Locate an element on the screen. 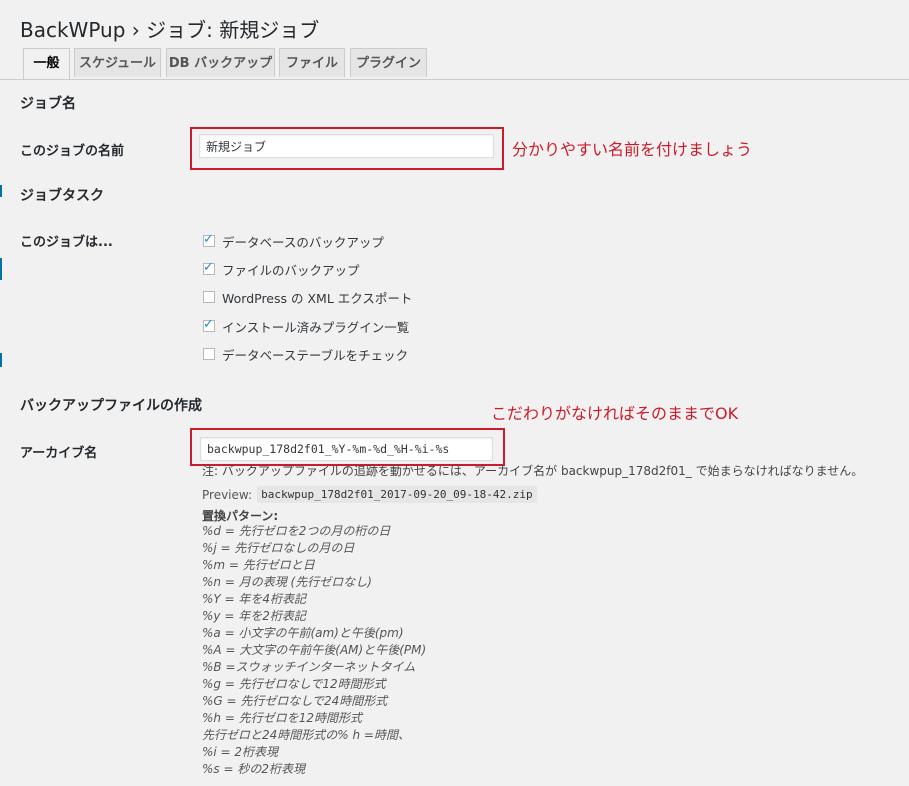 The height and width of the screenshot is (786, 909). replacement-pattern: %d = 先行ゼロを2つの月の桁の日 is located at coordinates (296, 531).